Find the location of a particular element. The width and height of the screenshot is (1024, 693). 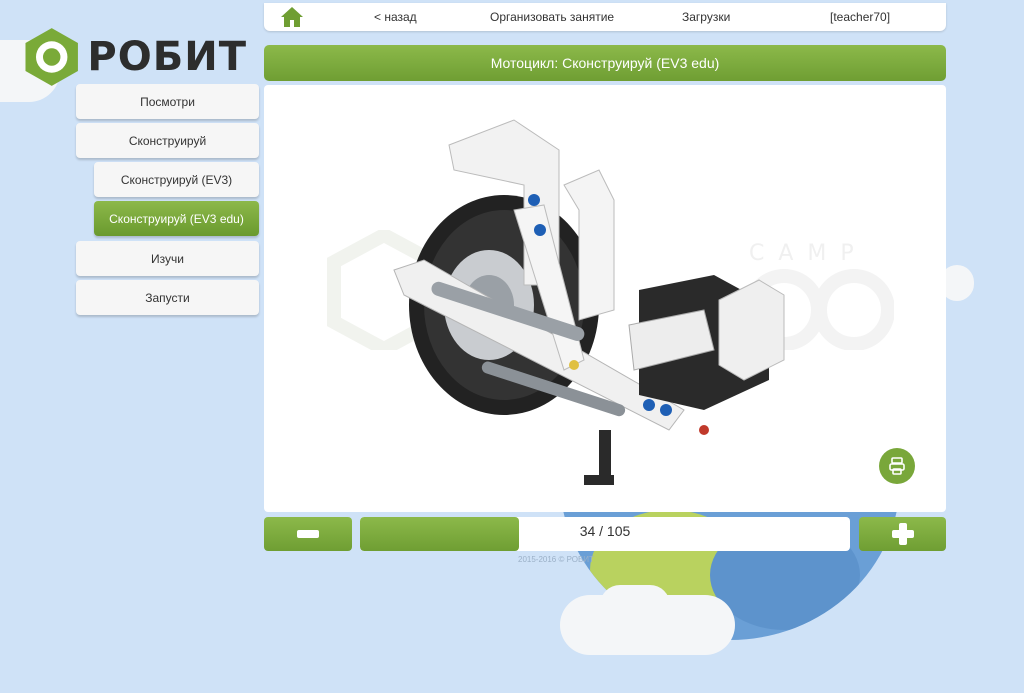

sidebar-item-build-ev3-edu: Сконструируй (EV3 edu) is located at coordinates (176, 218).